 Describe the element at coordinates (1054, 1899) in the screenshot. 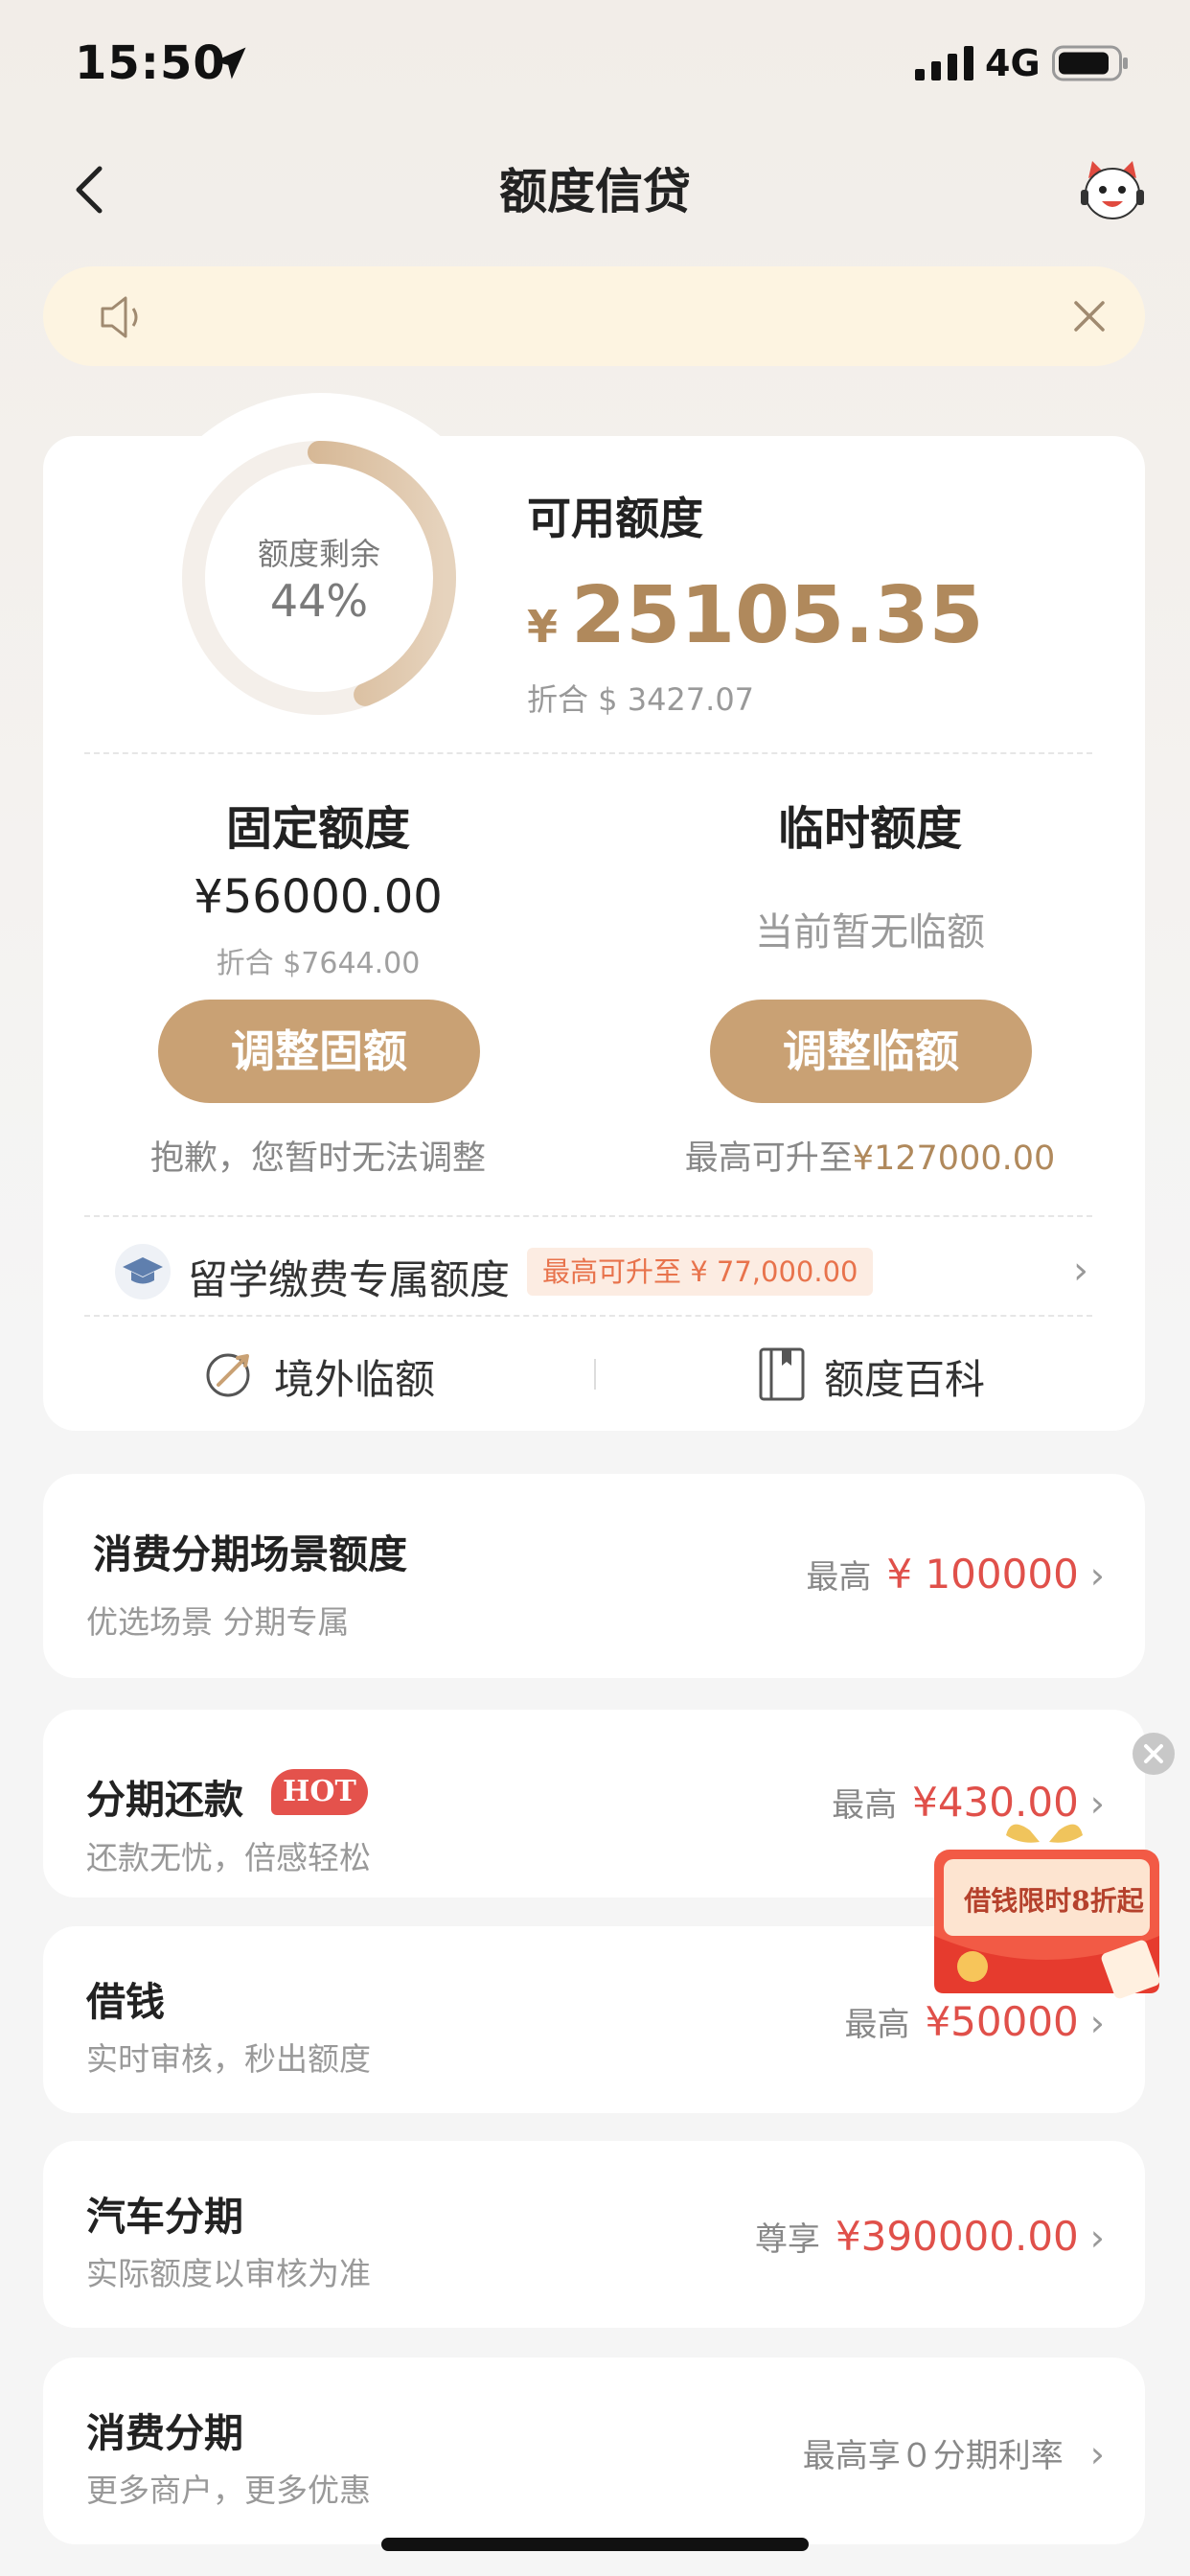

I see `promo-text: 借钱限时8折起` at that location.